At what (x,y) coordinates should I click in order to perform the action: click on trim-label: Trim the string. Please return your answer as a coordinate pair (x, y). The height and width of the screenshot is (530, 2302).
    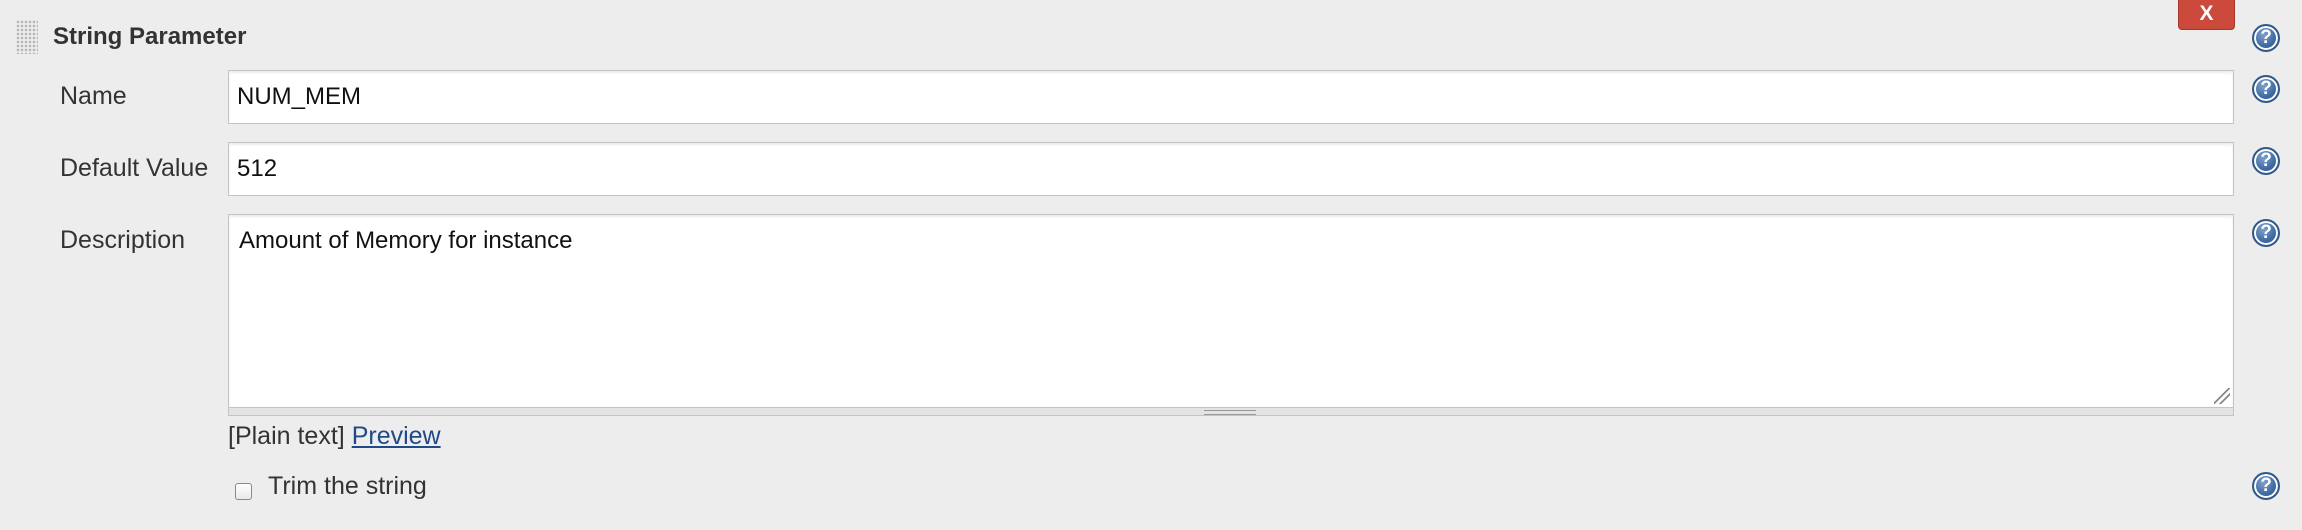
    Looking at the image, I should click on (347, 486).